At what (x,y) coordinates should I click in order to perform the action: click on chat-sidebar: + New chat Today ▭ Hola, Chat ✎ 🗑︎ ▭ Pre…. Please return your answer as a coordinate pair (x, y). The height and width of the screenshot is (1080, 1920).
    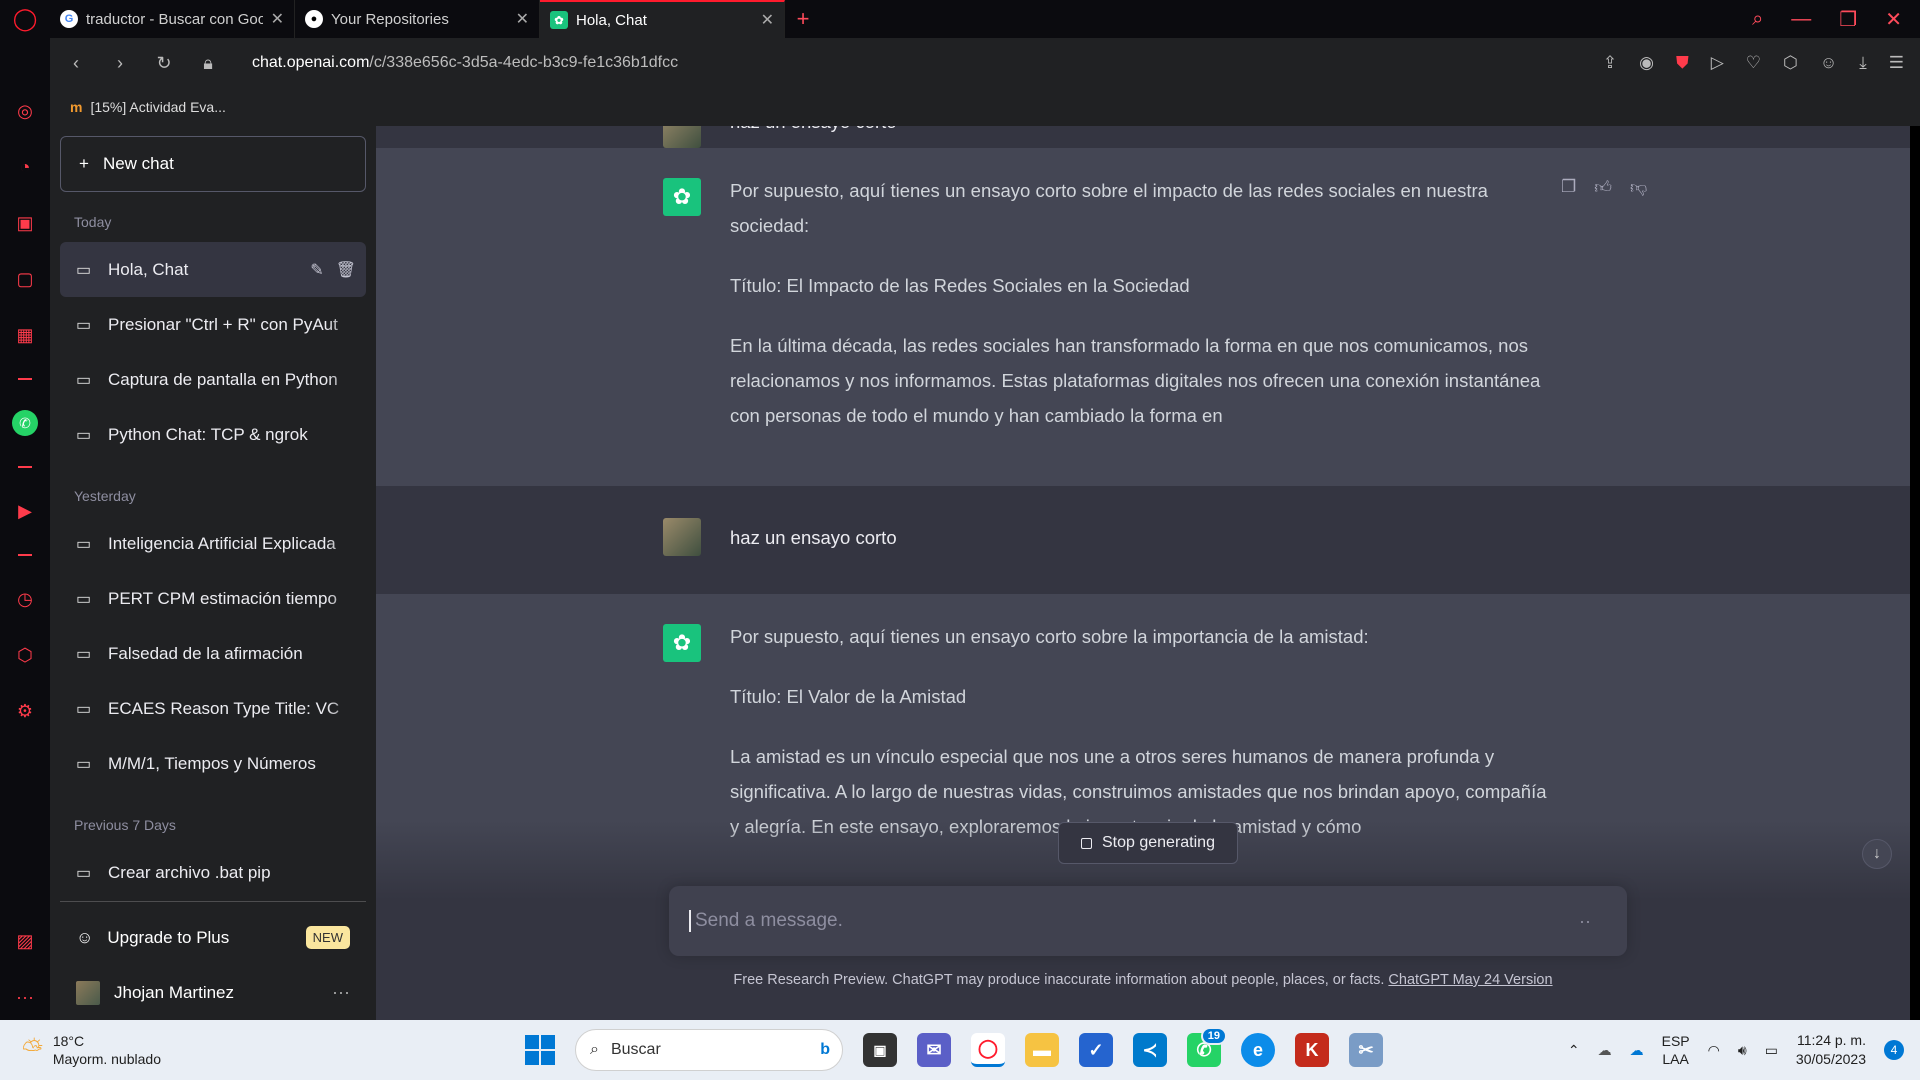
    Looking at the image, I should click on (213, 573).